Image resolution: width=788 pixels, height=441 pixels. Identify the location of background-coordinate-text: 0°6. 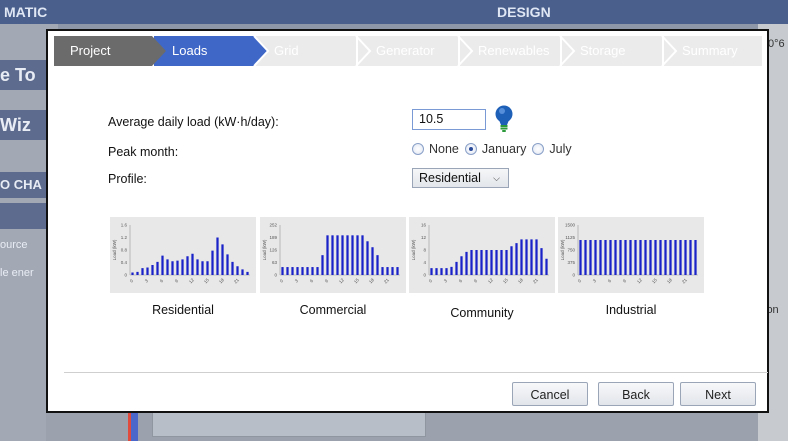
(776, 44).